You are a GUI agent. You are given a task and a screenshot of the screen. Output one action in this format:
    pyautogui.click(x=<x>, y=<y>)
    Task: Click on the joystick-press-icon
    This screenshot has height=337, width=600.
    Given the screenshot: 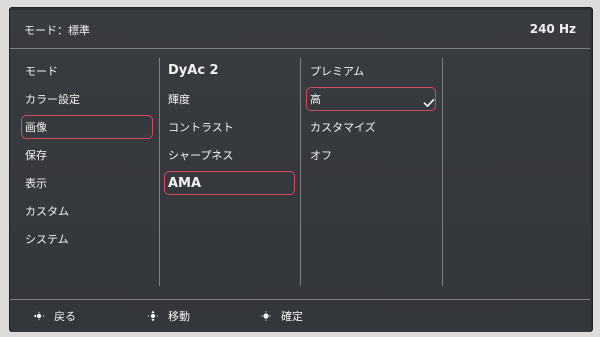 What is the action you would take?
    pyautogui.click(x=266, y=316)
    